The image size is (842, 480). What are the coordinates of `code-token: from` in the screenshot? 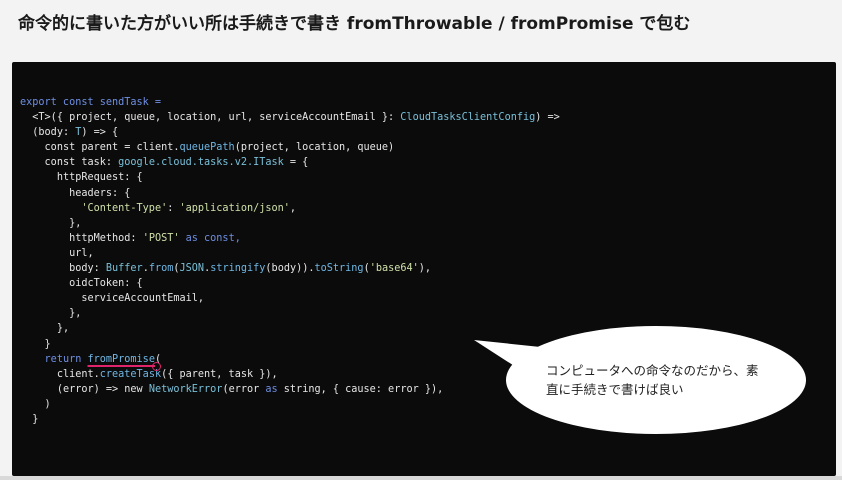 It's located at (161, 269).